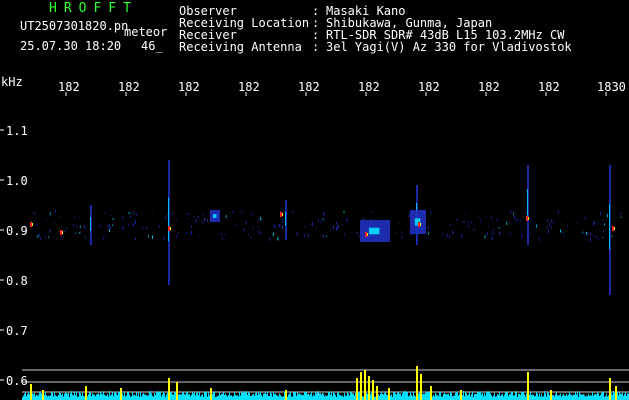 This screenshot has height=400, width=629. Describe the element at coordinates (17, 231) in the screenshot. I see `y-tick-label: 0.9` at that location.